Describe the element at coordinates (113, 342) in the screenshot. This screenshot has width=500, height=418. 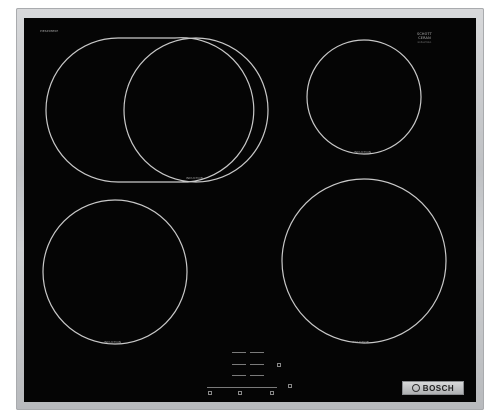
I see `zone-label-bottom-left: INDUCTION` at that location.